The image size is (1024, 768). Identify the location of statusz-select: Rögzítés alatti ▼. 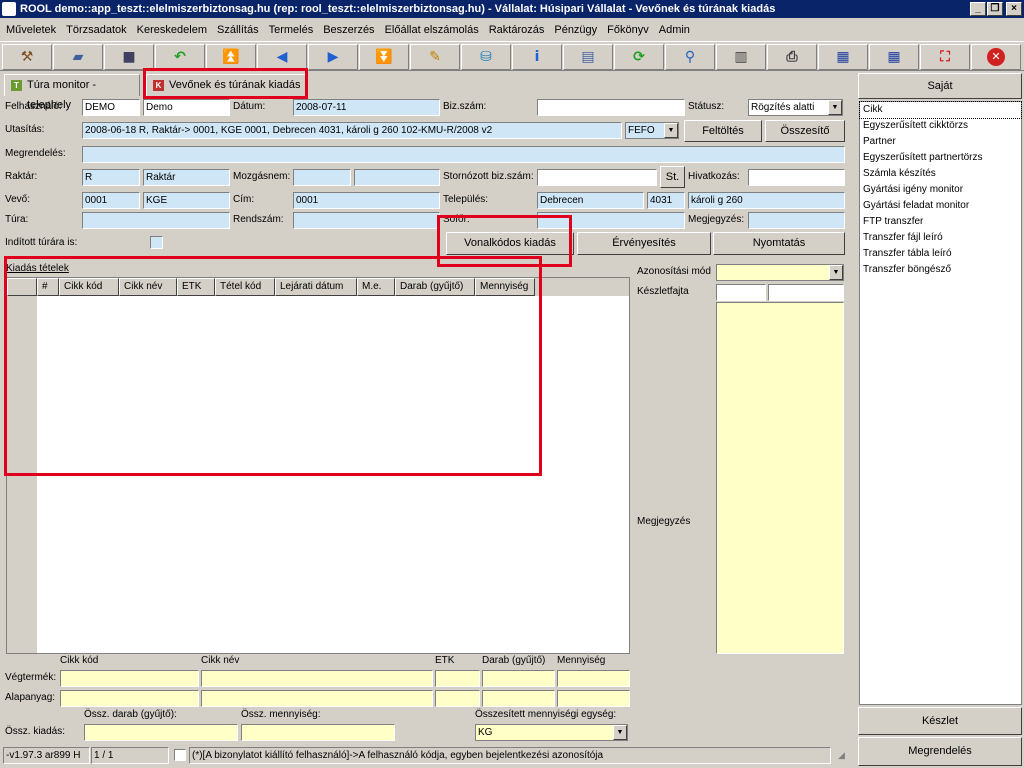
(795, 107).